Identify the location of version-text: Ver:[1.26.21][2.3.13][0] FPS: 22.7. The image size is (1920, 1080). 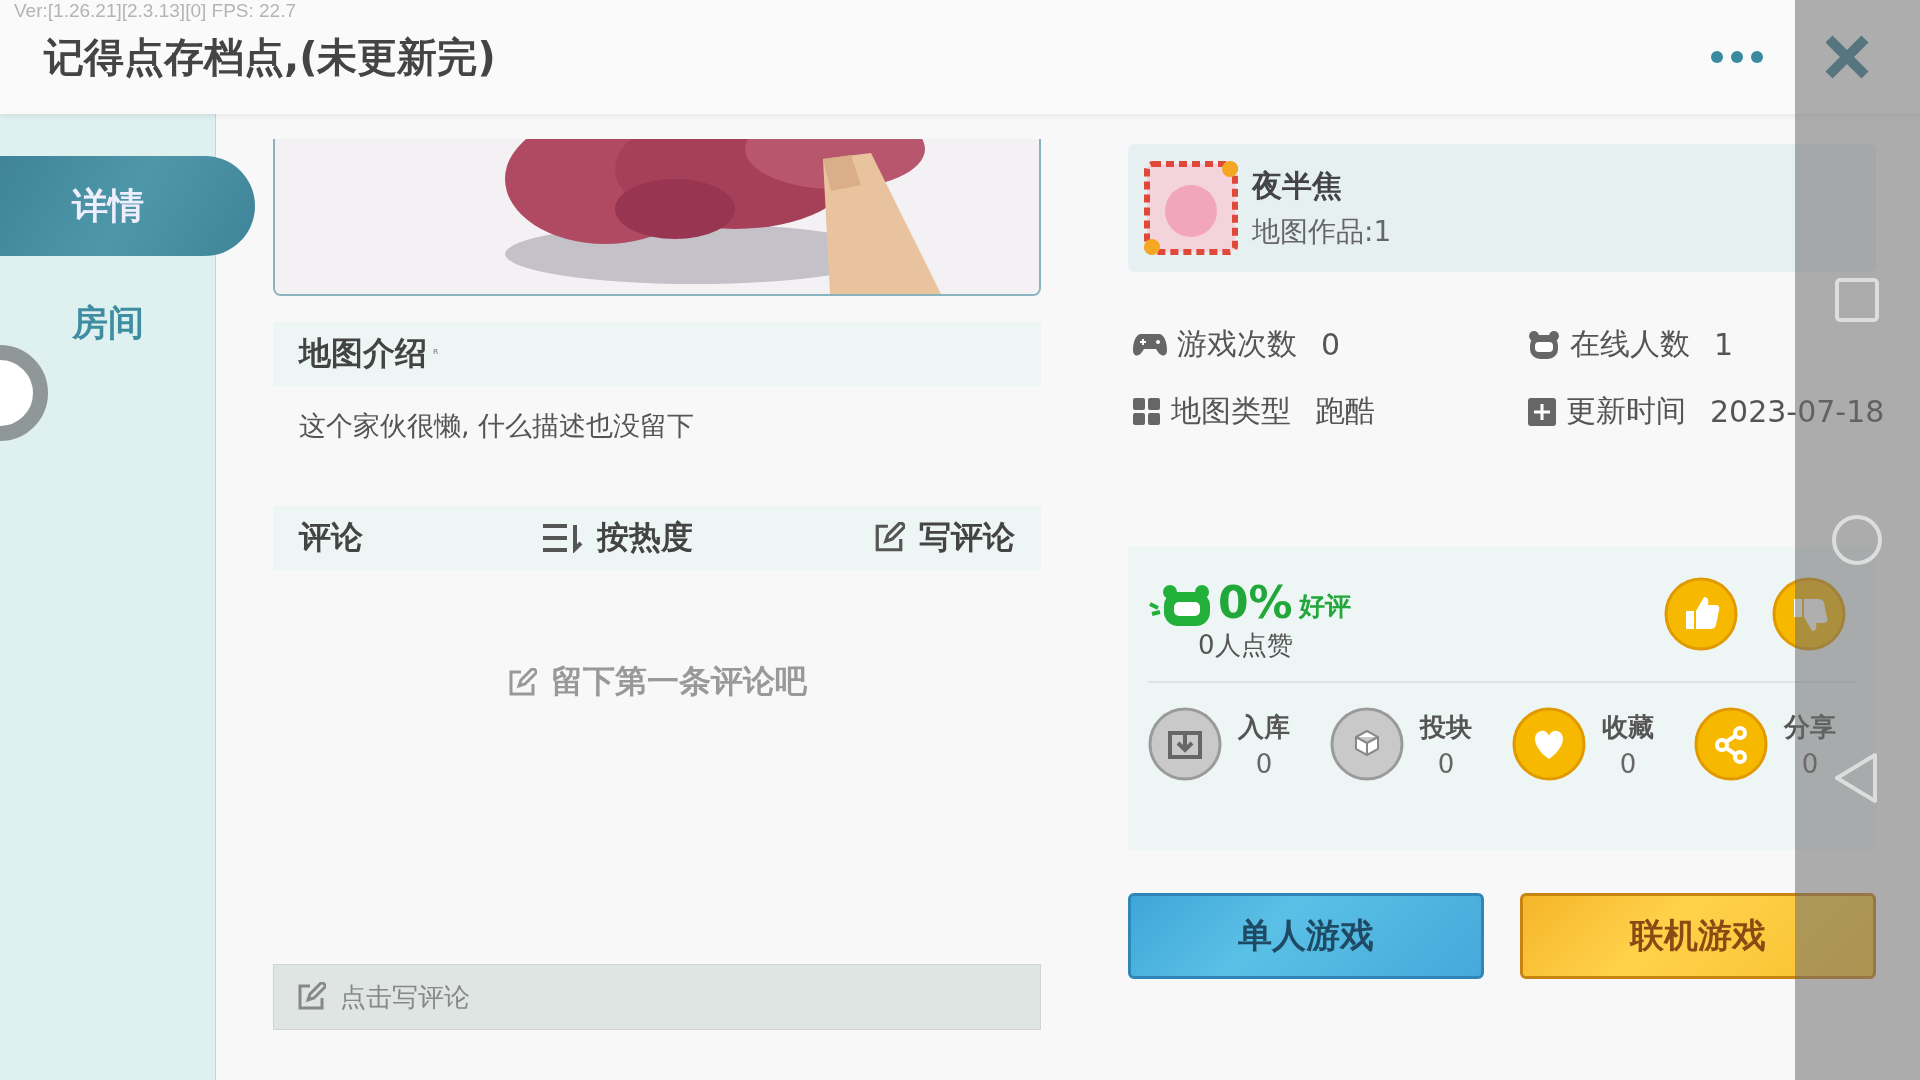
(155, 11).